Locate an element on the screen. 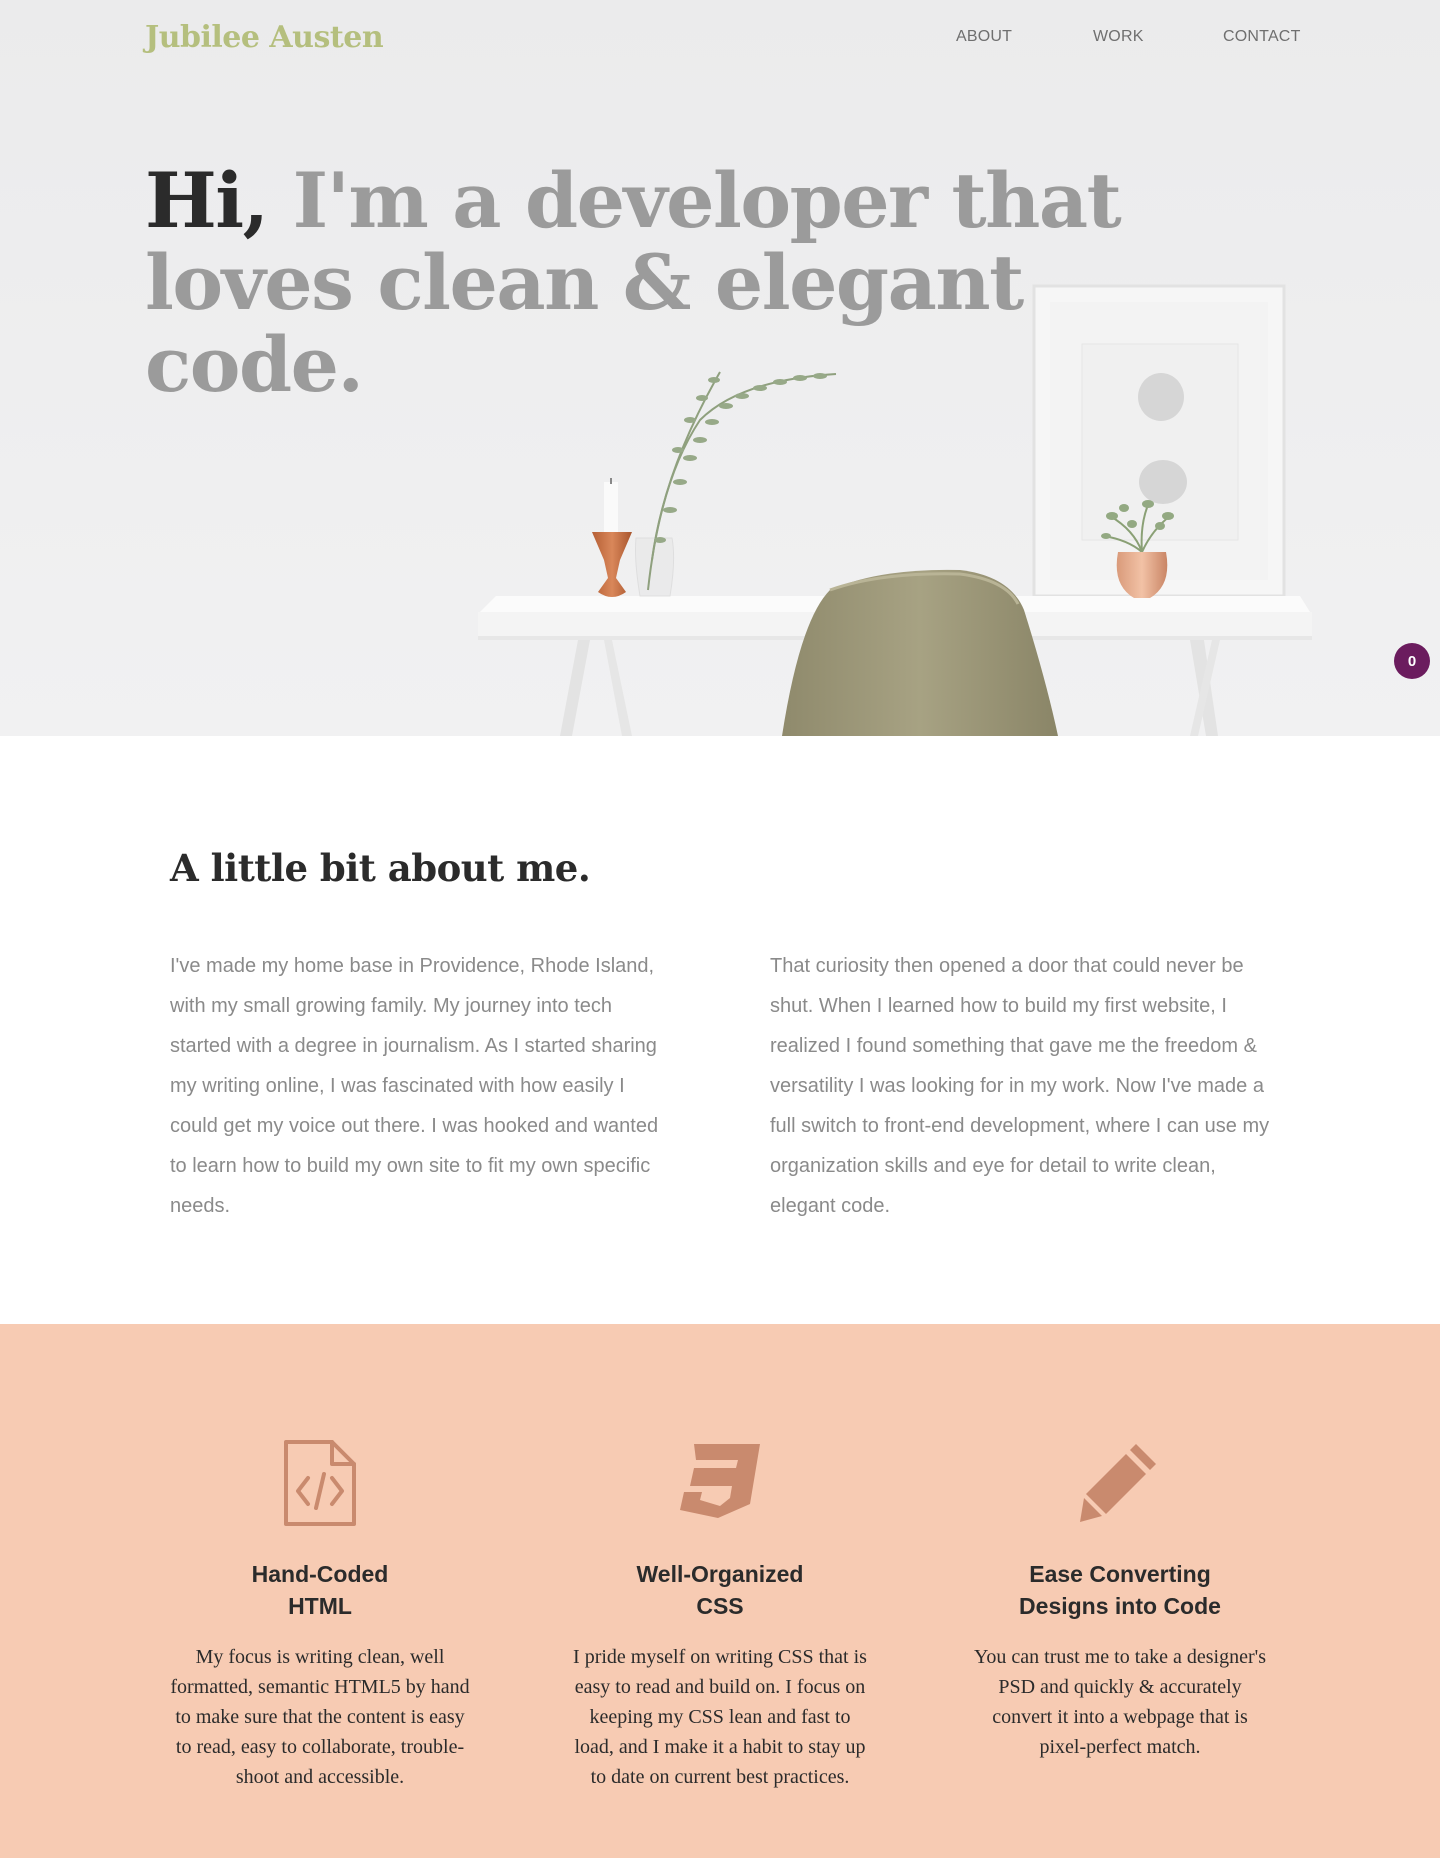 This screenshot has height=1858, width=1440. skill-title-line2: HTML is located at coordinates (320, 1606).